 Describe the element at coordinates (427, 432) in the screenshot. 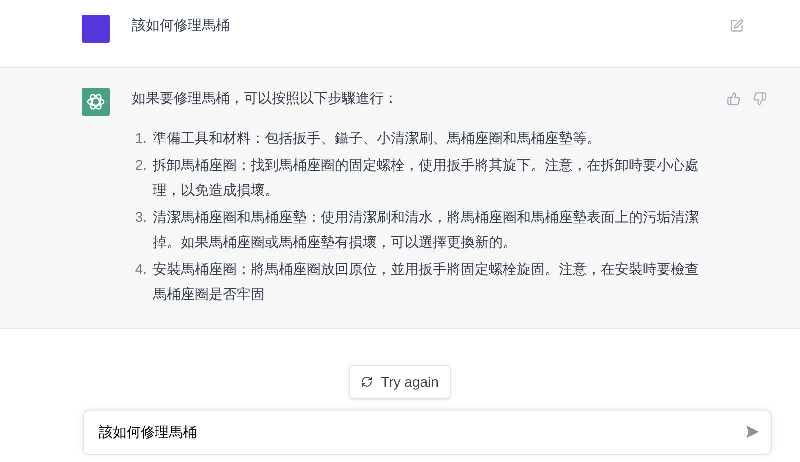

I see `message-input: 該如何修理馬桶` at that location.